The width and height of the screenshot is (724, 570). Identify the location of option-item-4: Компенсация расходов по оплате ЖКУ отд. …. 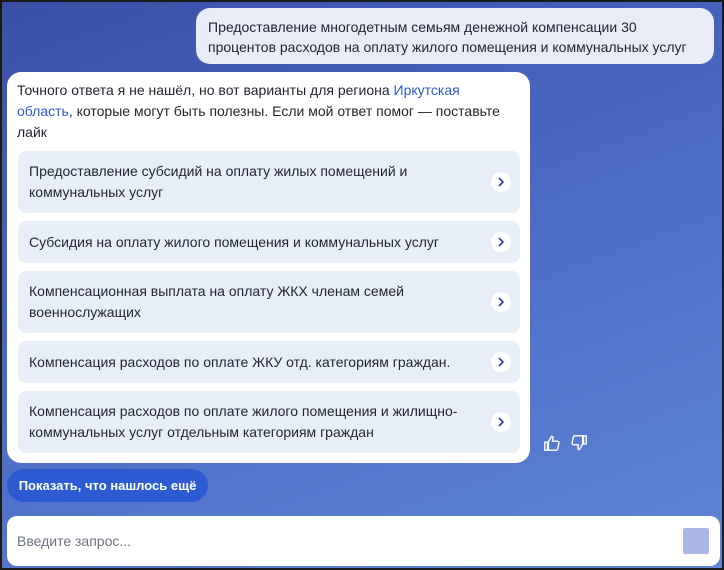
(269, 362).